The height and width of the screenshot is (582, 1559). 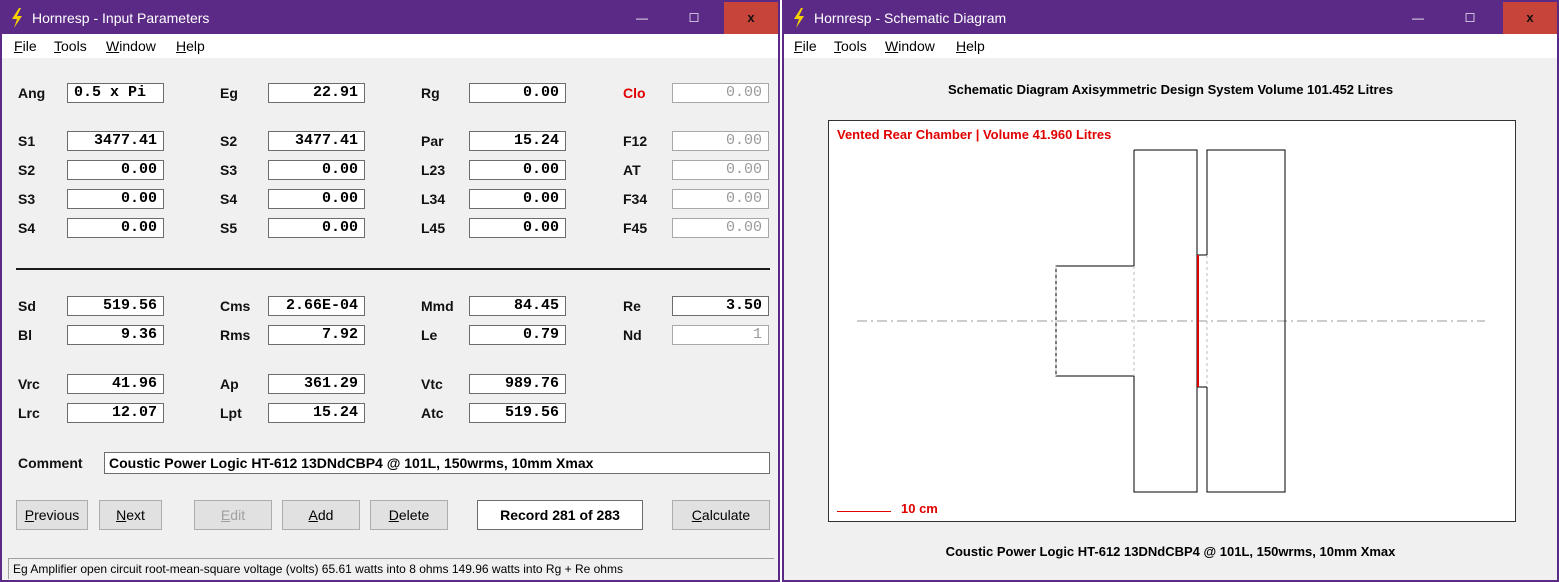 I want to click on field-atc: 519.56, so click(x=517, y=413).